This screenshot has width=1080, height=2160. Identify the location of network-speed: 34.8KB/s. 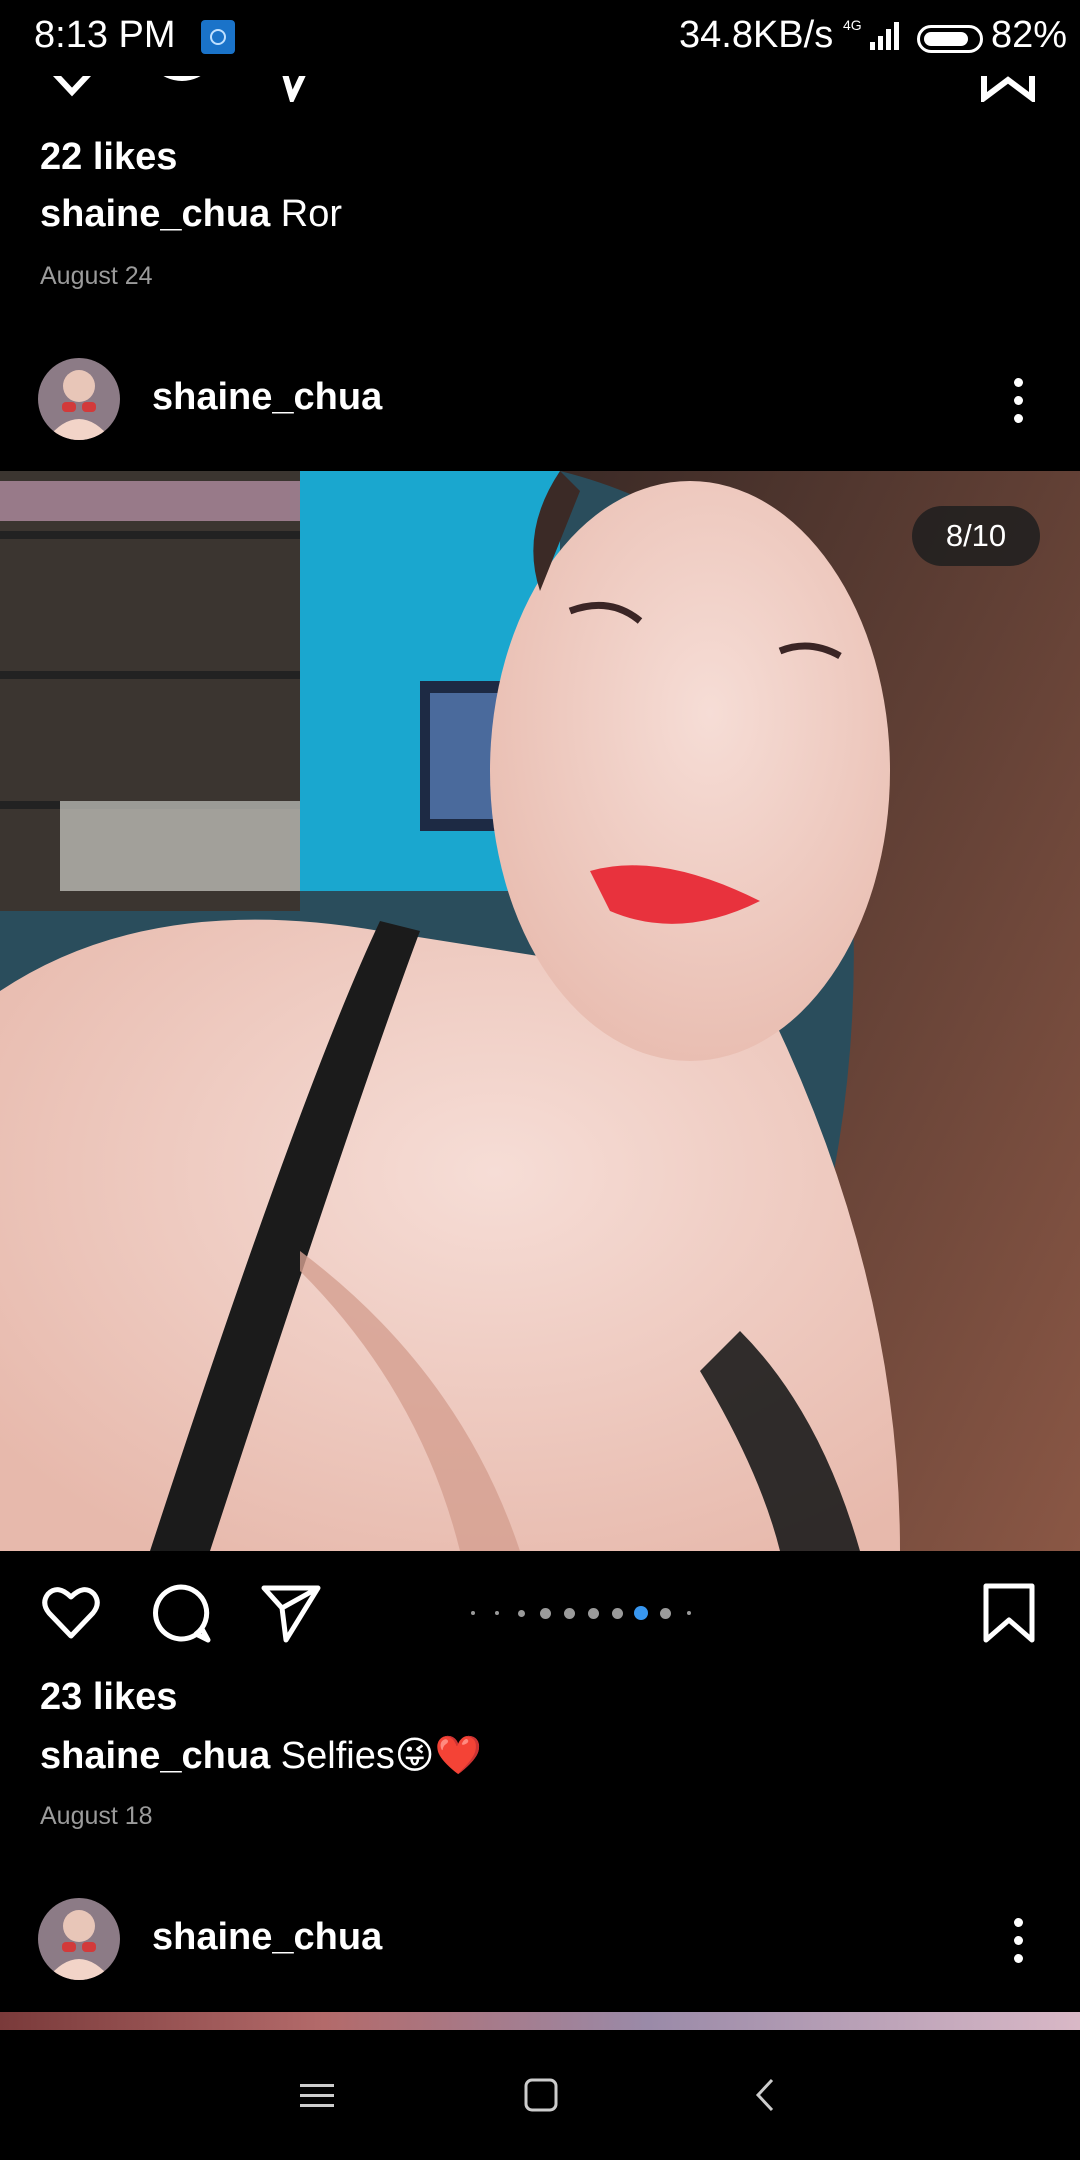
(756, 35).